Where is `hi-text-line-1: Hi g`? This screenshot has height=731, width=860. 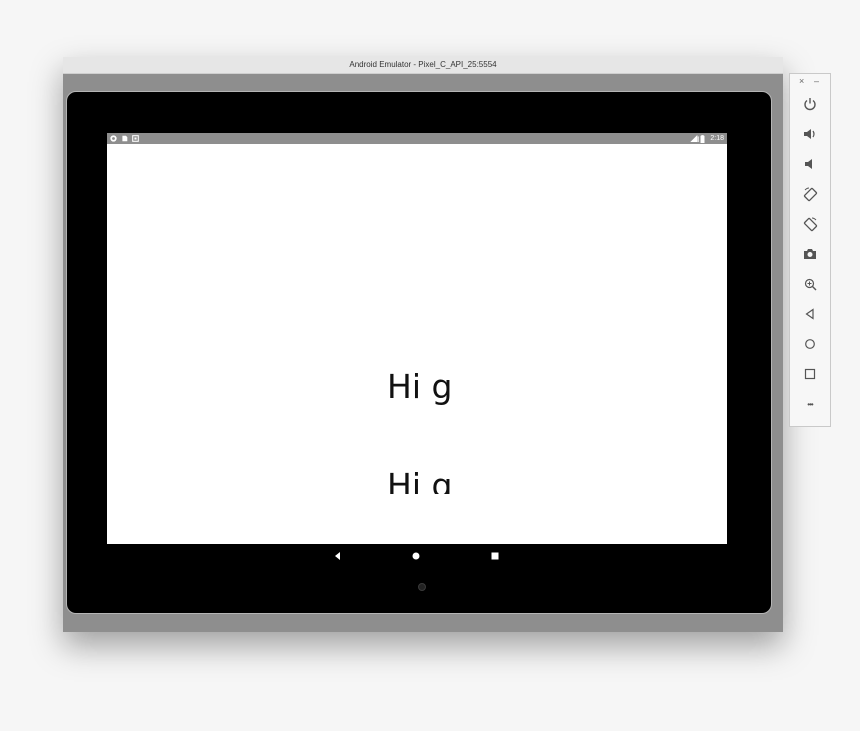
hi-text-line-1: Hi g is located at coordinates (420, 386).